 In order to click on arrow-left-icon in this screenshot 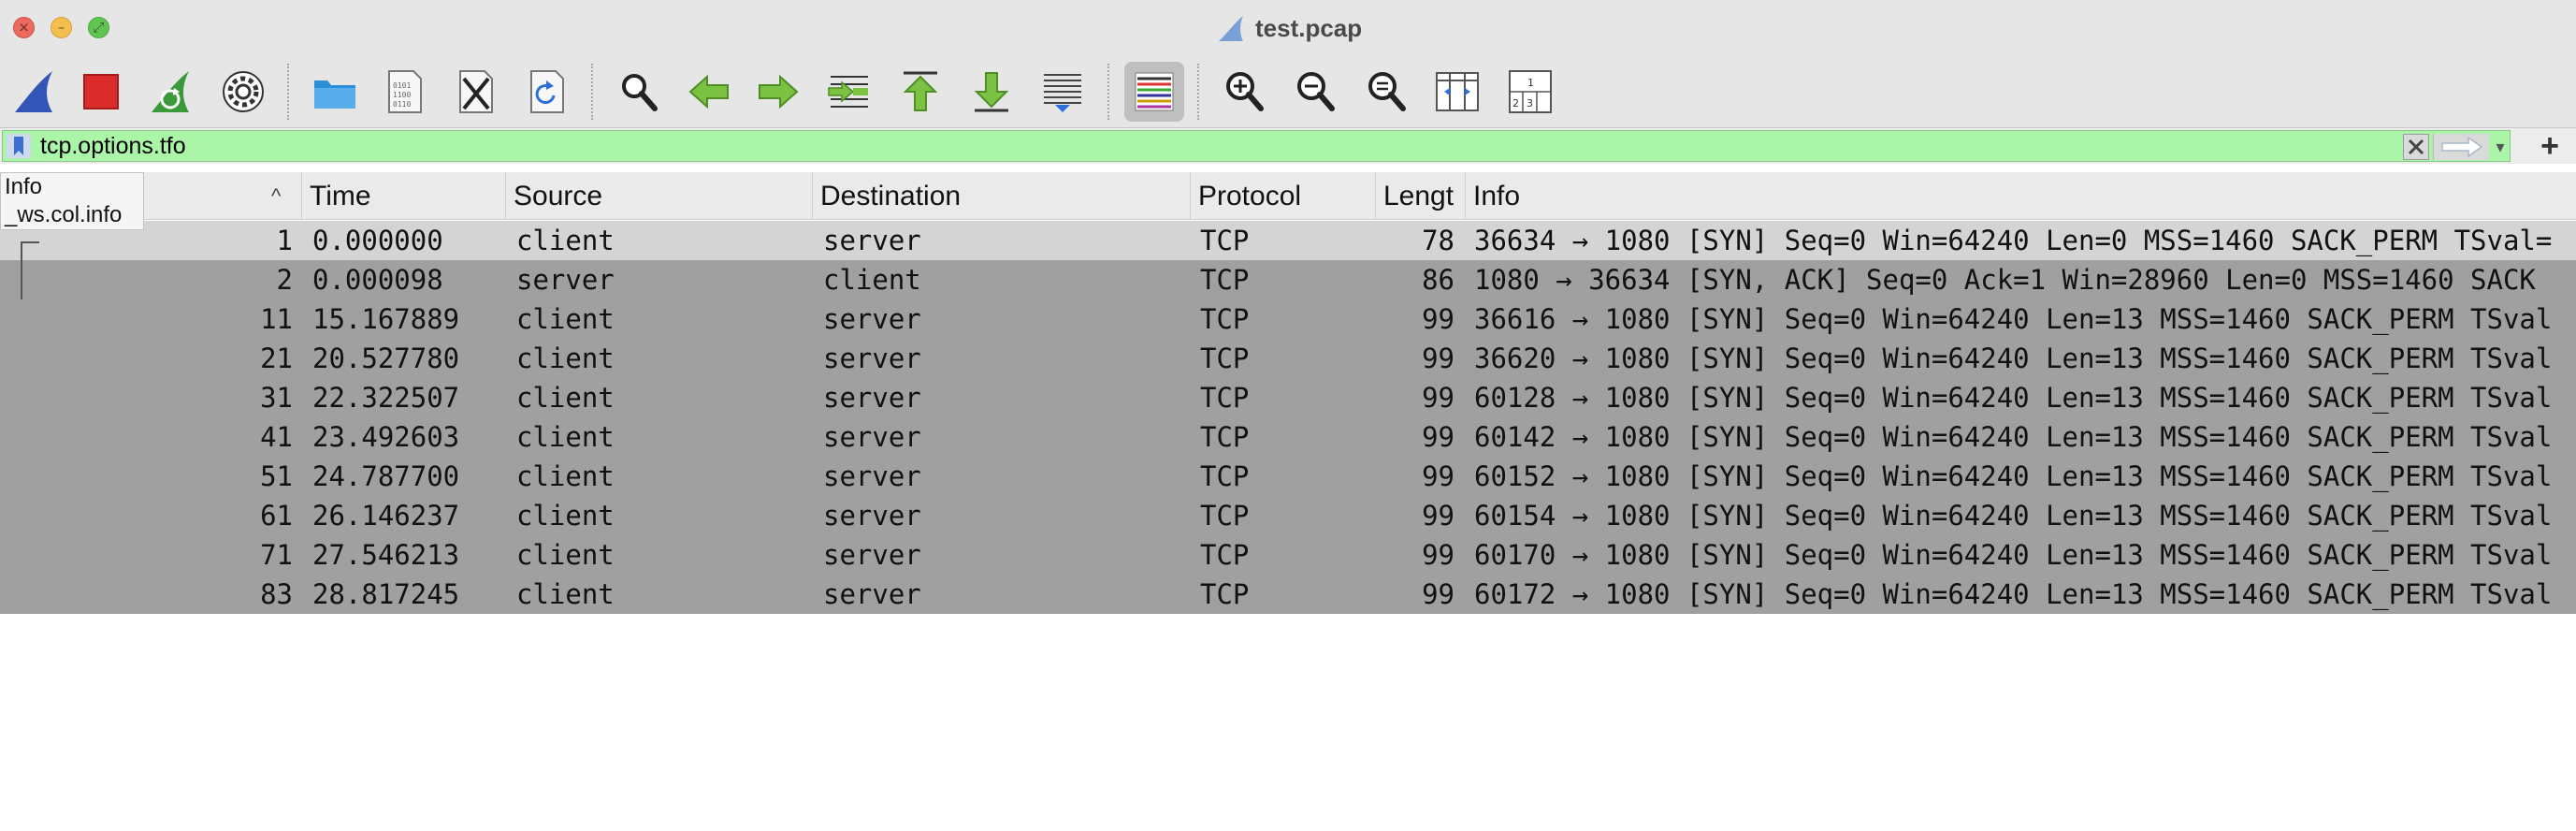, I will do `click(708, 92)`.